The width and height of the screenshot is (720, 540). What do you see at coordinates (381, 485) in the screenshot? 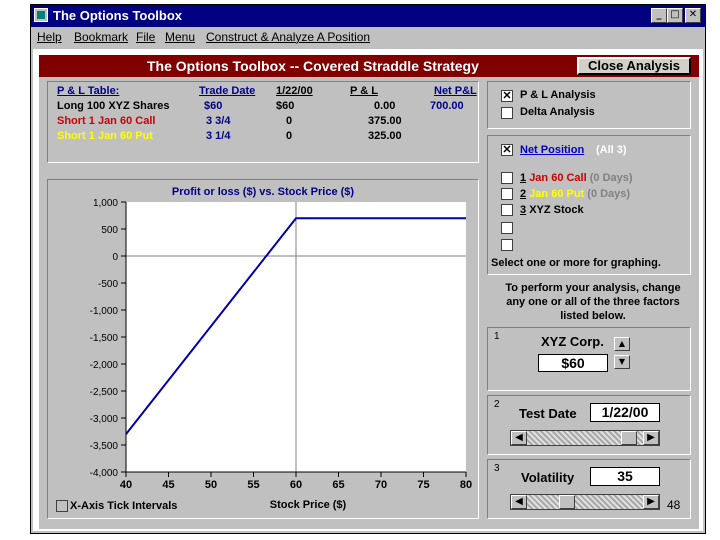
I see `x-tick-label: 70` at bounding box center [381, 485].